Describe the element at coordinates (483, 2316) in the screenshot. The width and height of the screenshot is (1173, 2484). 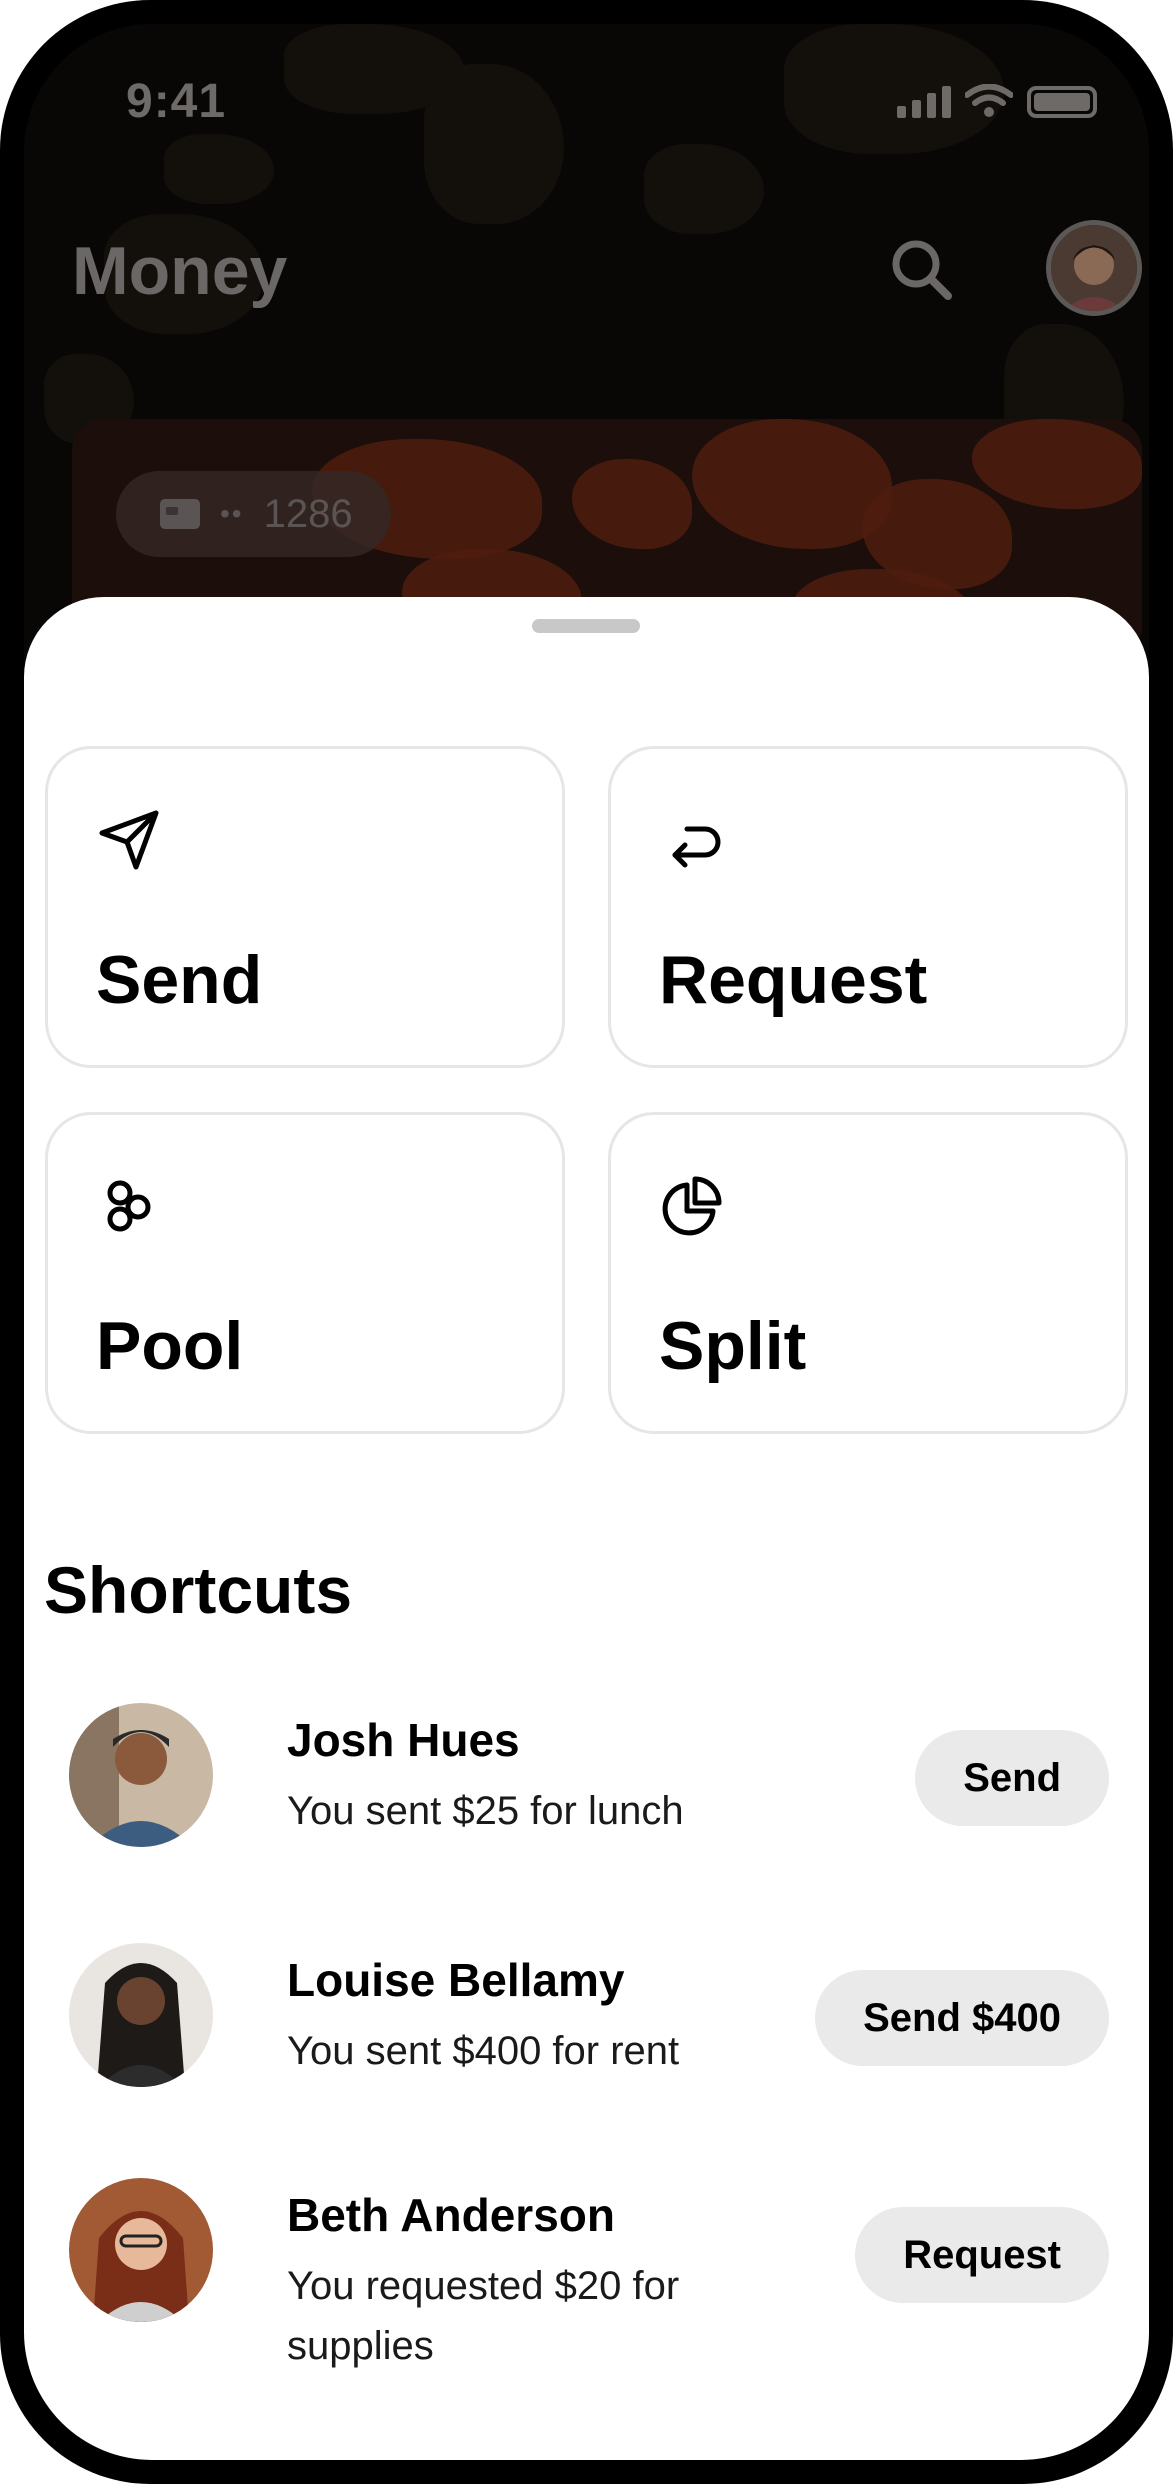
I see `contact-activity: You requested $20 for supplies` at that location.